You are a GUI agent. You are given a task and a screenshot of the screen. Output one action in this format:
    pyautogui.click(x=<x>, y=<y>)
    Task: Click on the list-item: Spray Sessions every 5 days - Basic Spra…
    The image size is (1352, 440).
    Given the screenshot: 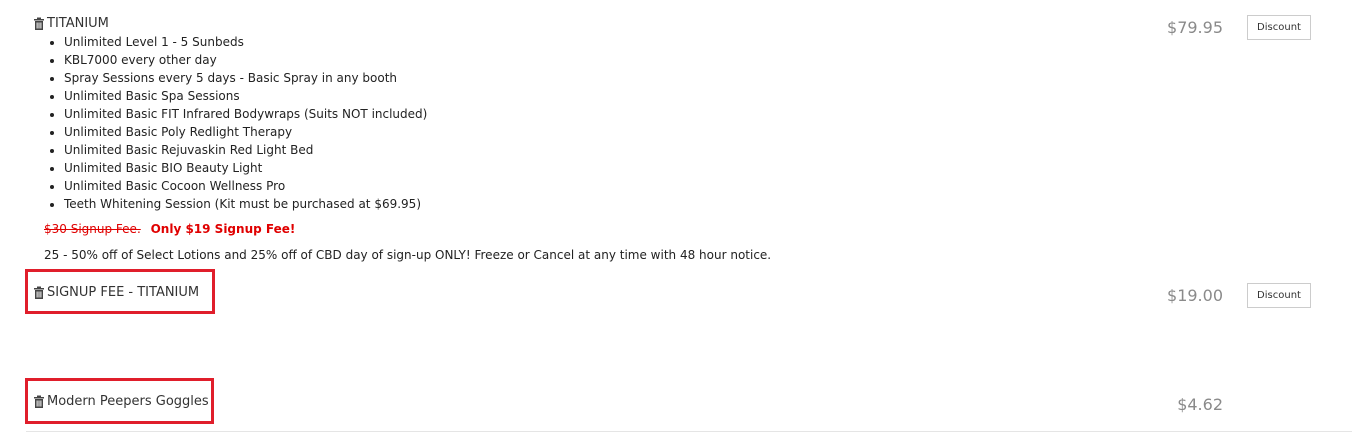 What is the action you would take?
    pyautogui.click(x=245, y=78)
    